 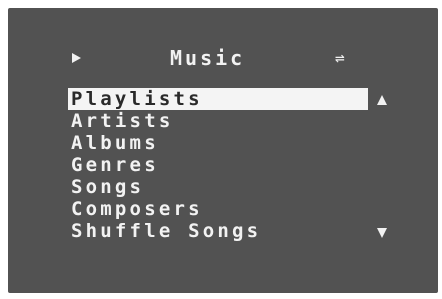 I want to click on scroll-up-icon, so click(x=382, y=100).